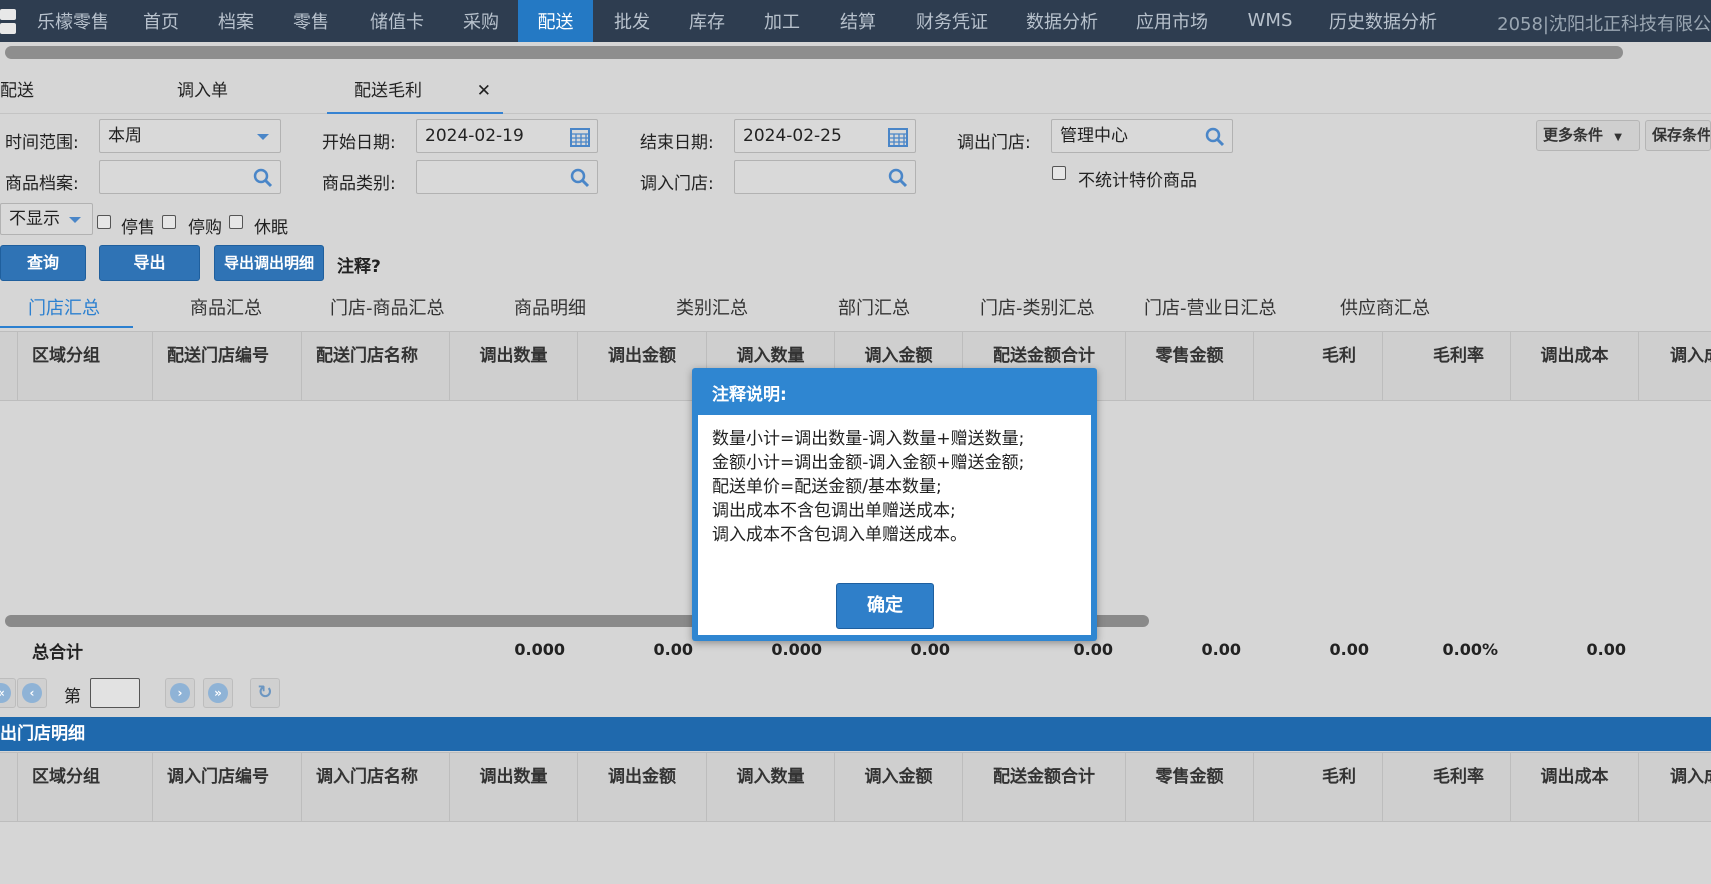  Describe the element at coordinates (73, 21) in the screenshot. I see `nav-item-lemeng: 乐檬零售` at that location.